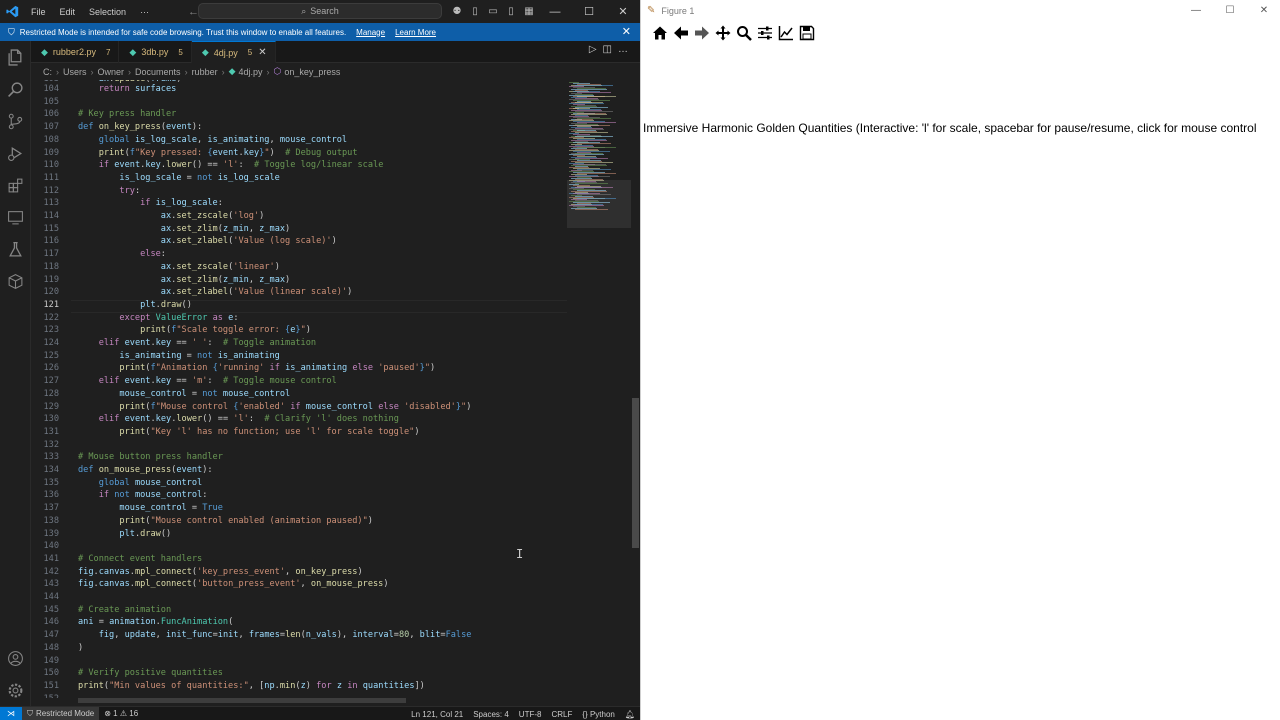  I want to click on code-line: ax.set_zscale('linear'), so click(220, 266).